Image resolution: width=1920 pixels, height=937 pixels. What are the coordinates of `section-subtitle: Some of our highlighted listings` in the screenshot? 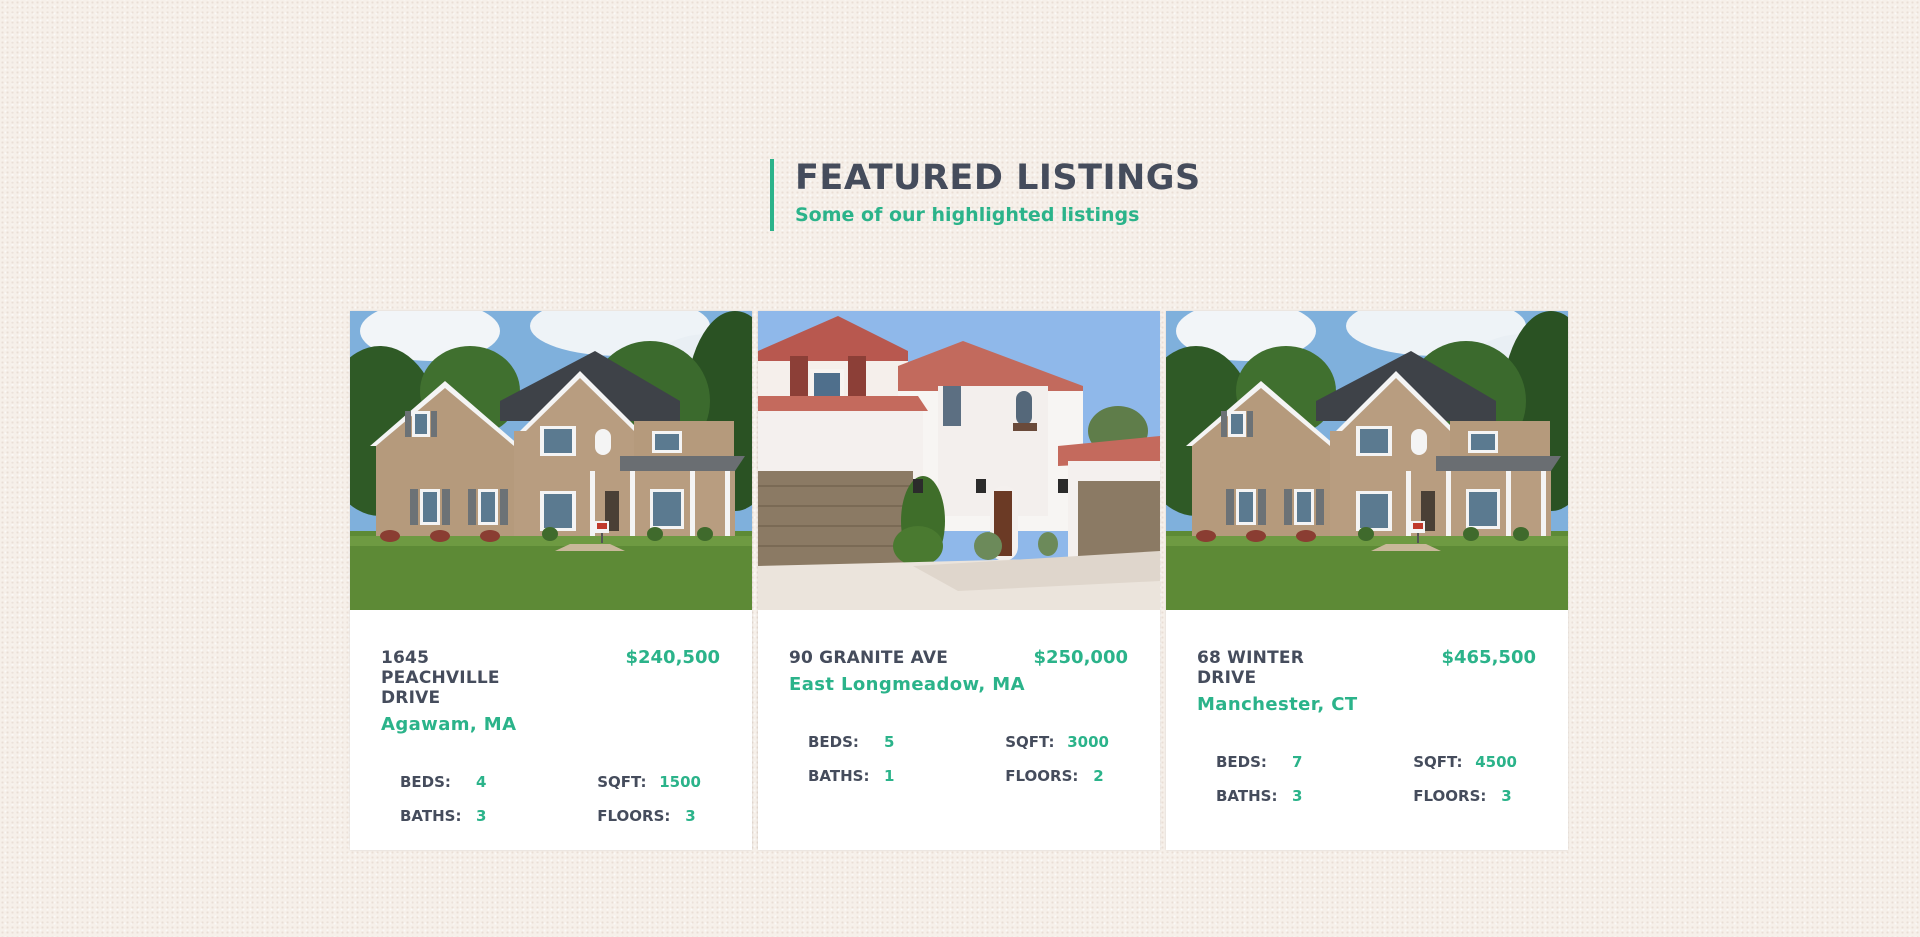 It's located at (967, 215).